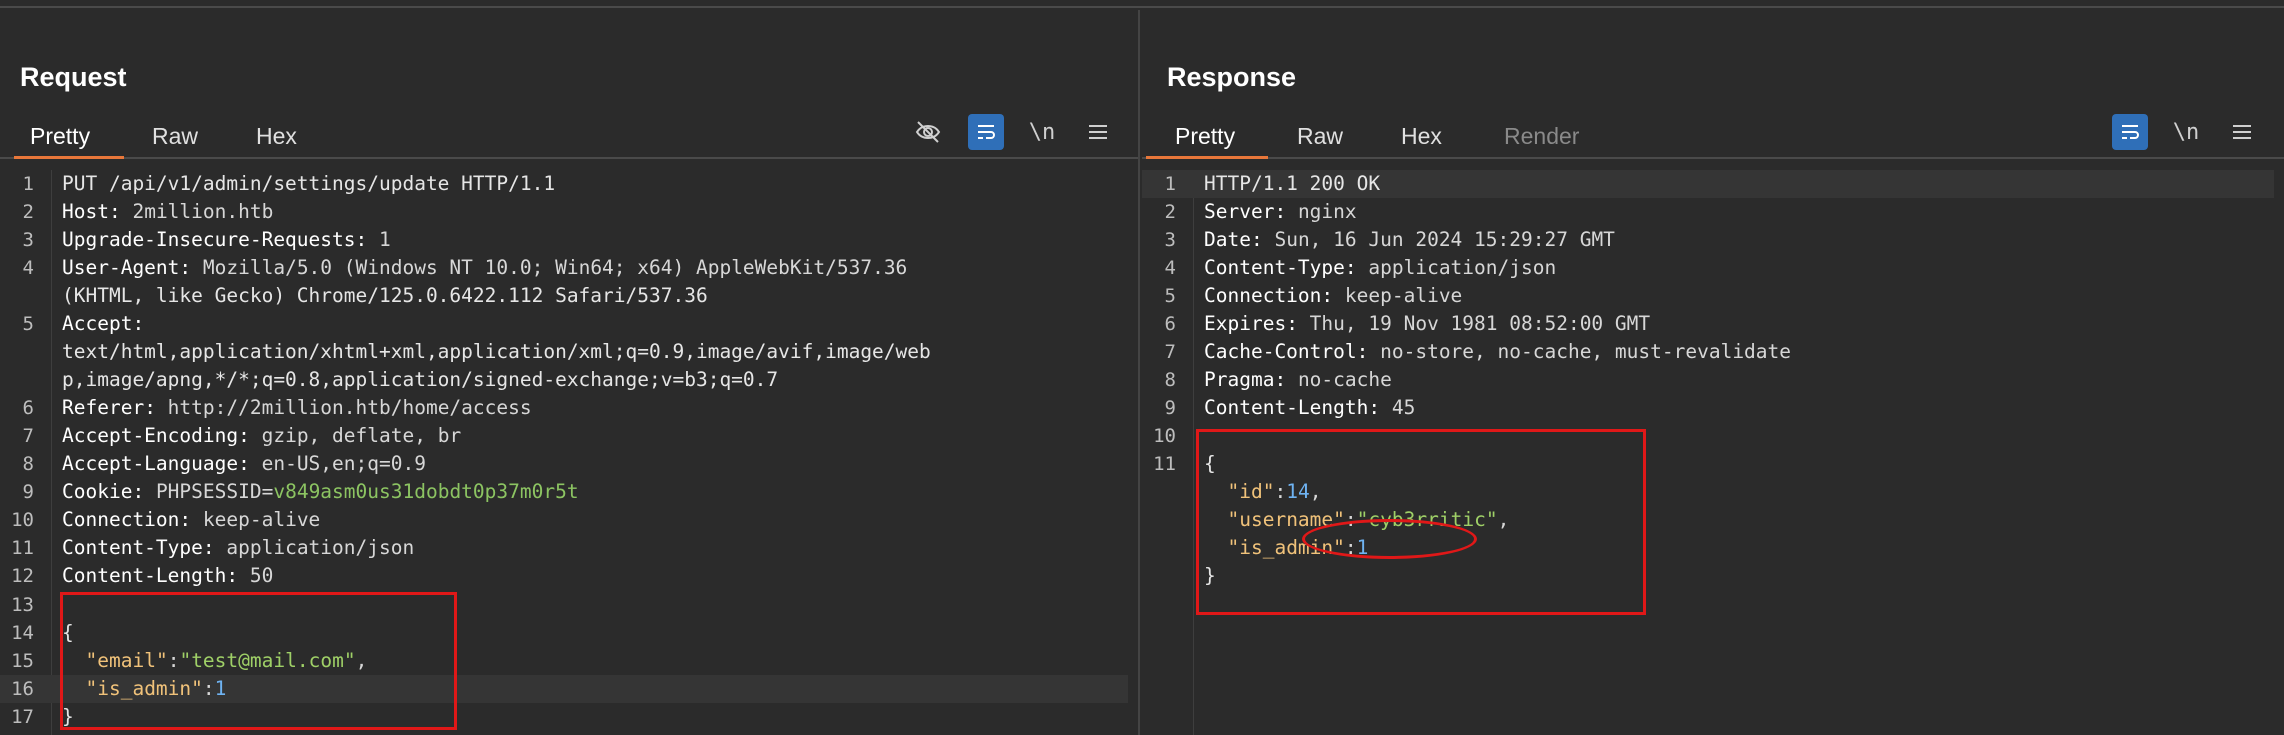  Describe the element at coordinates (564, 548) in the screenshot. I see `code-line: 11 Content-Type: application/json` at that location.